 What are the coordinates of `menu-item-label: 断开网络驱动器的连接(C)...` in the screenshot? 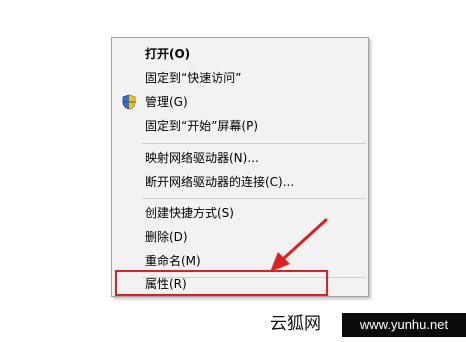 It's located at (220, 182).